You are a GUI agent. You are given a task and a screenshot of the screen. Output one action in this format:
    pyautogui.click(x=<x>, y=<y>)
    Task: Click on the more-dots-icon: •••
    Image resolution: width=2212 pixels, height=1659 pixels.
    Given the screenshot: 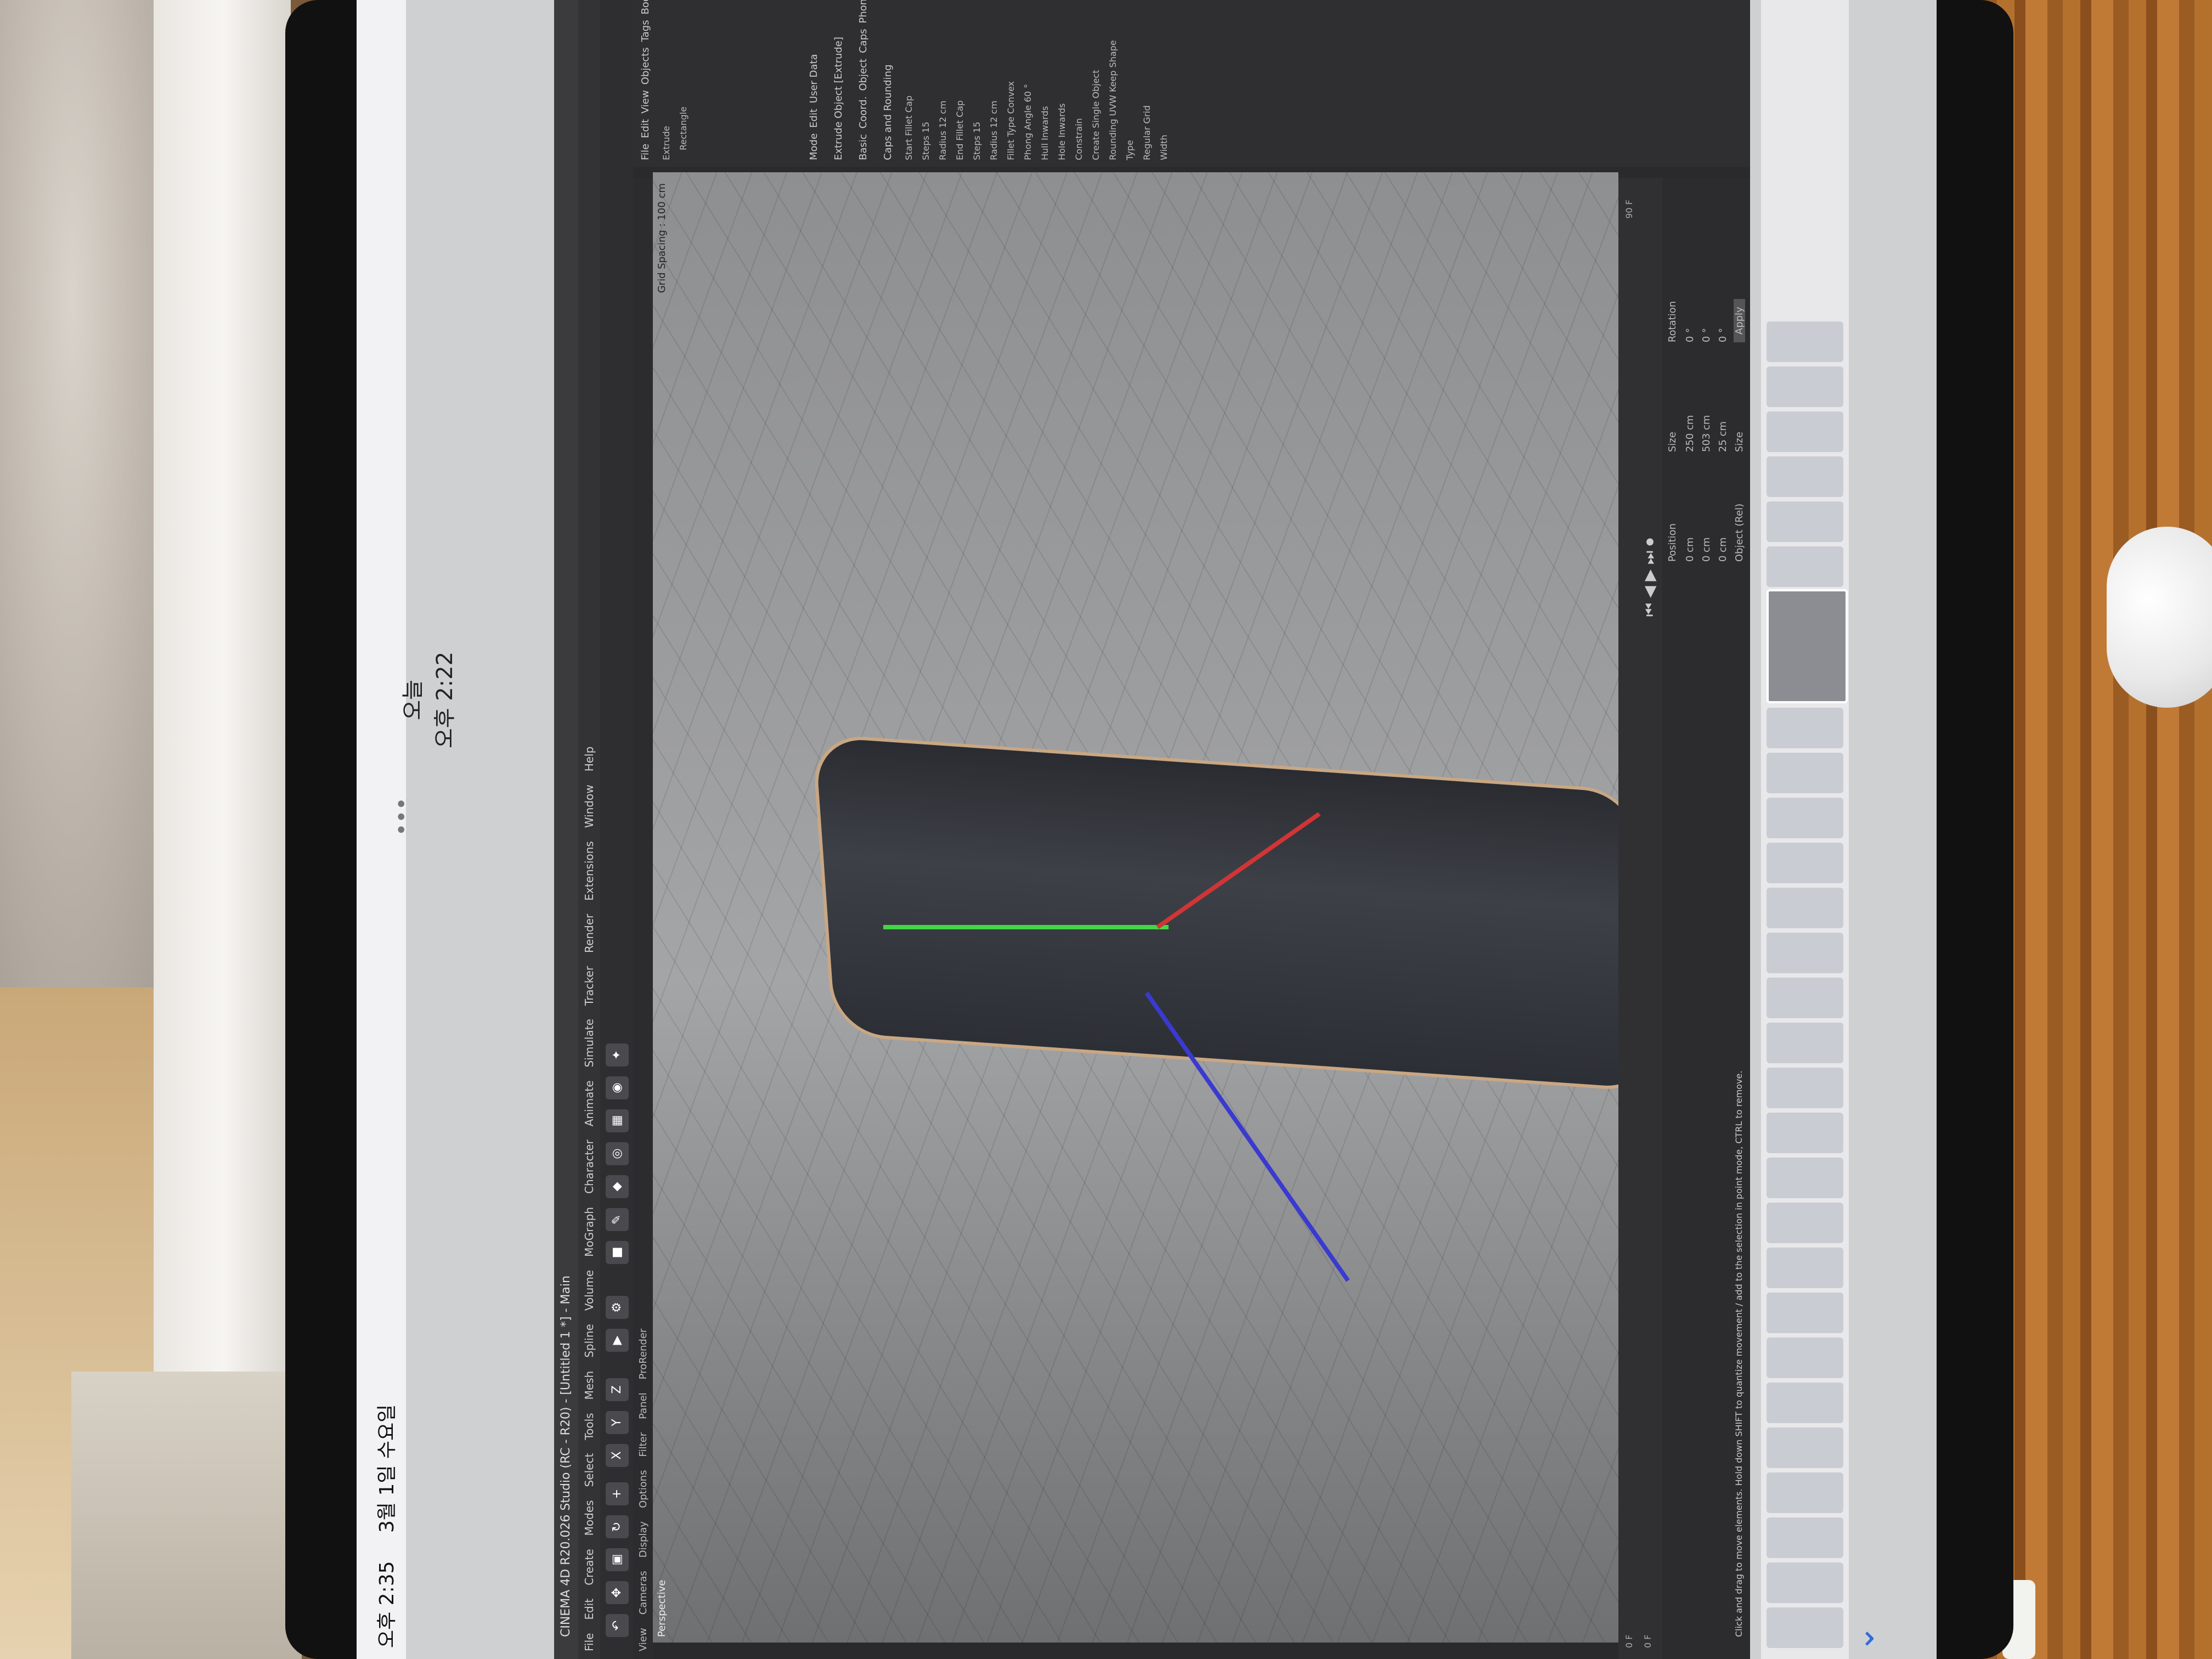 What is the action you would take?
    pyautogui.click(x=403, y=816)
    